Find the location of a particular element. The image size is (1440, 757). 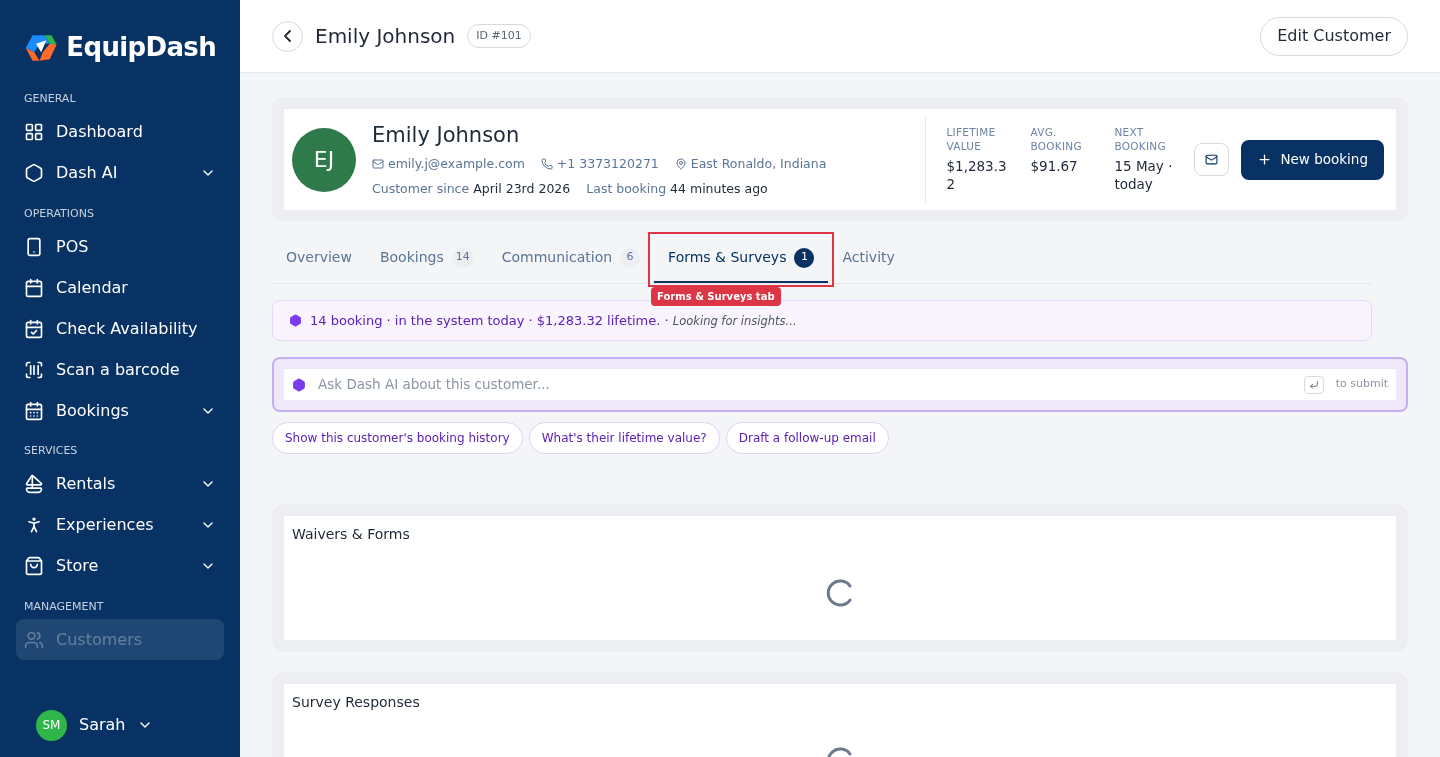

grid-icon is located at coordinates (34, 132).